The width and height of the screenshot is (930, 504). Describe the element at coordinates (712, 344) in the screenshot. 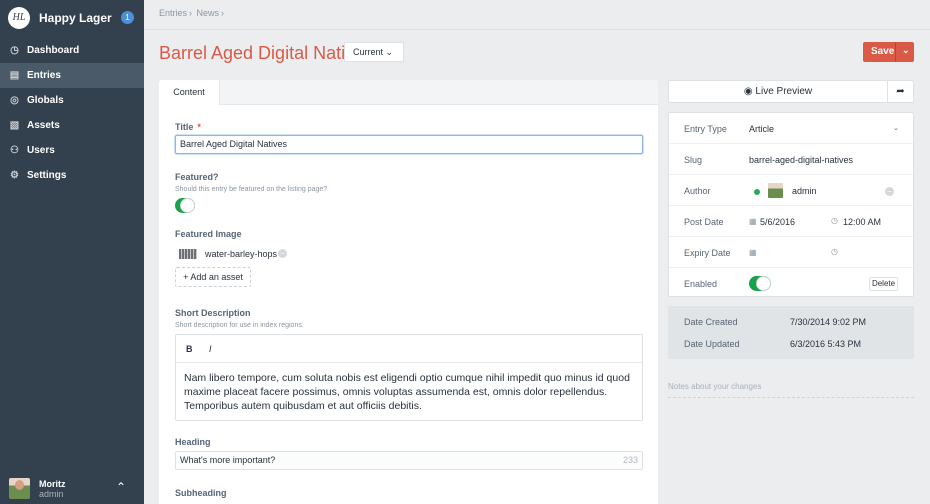

I see `date-updated-label: Date Updated` at that location.